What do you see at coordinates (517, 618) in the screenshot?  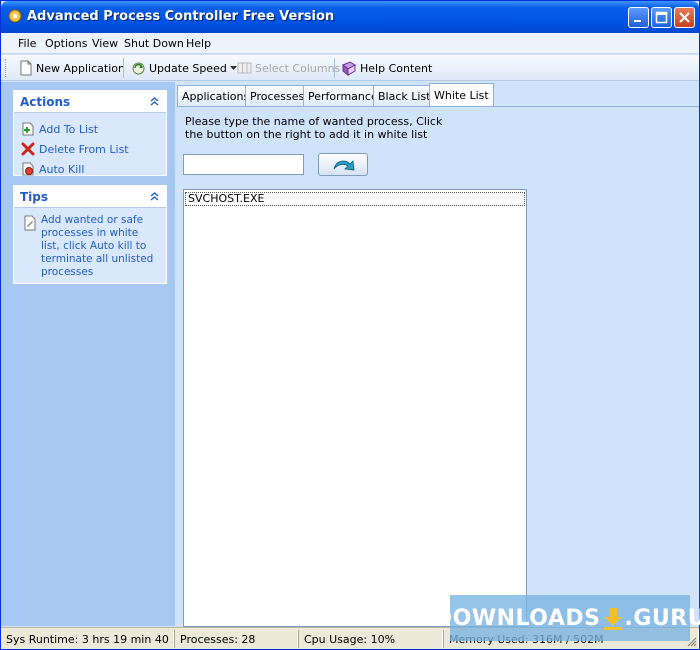 I see `watermark-left-text: DOWNLOADS` at bounding box center [517, 618].